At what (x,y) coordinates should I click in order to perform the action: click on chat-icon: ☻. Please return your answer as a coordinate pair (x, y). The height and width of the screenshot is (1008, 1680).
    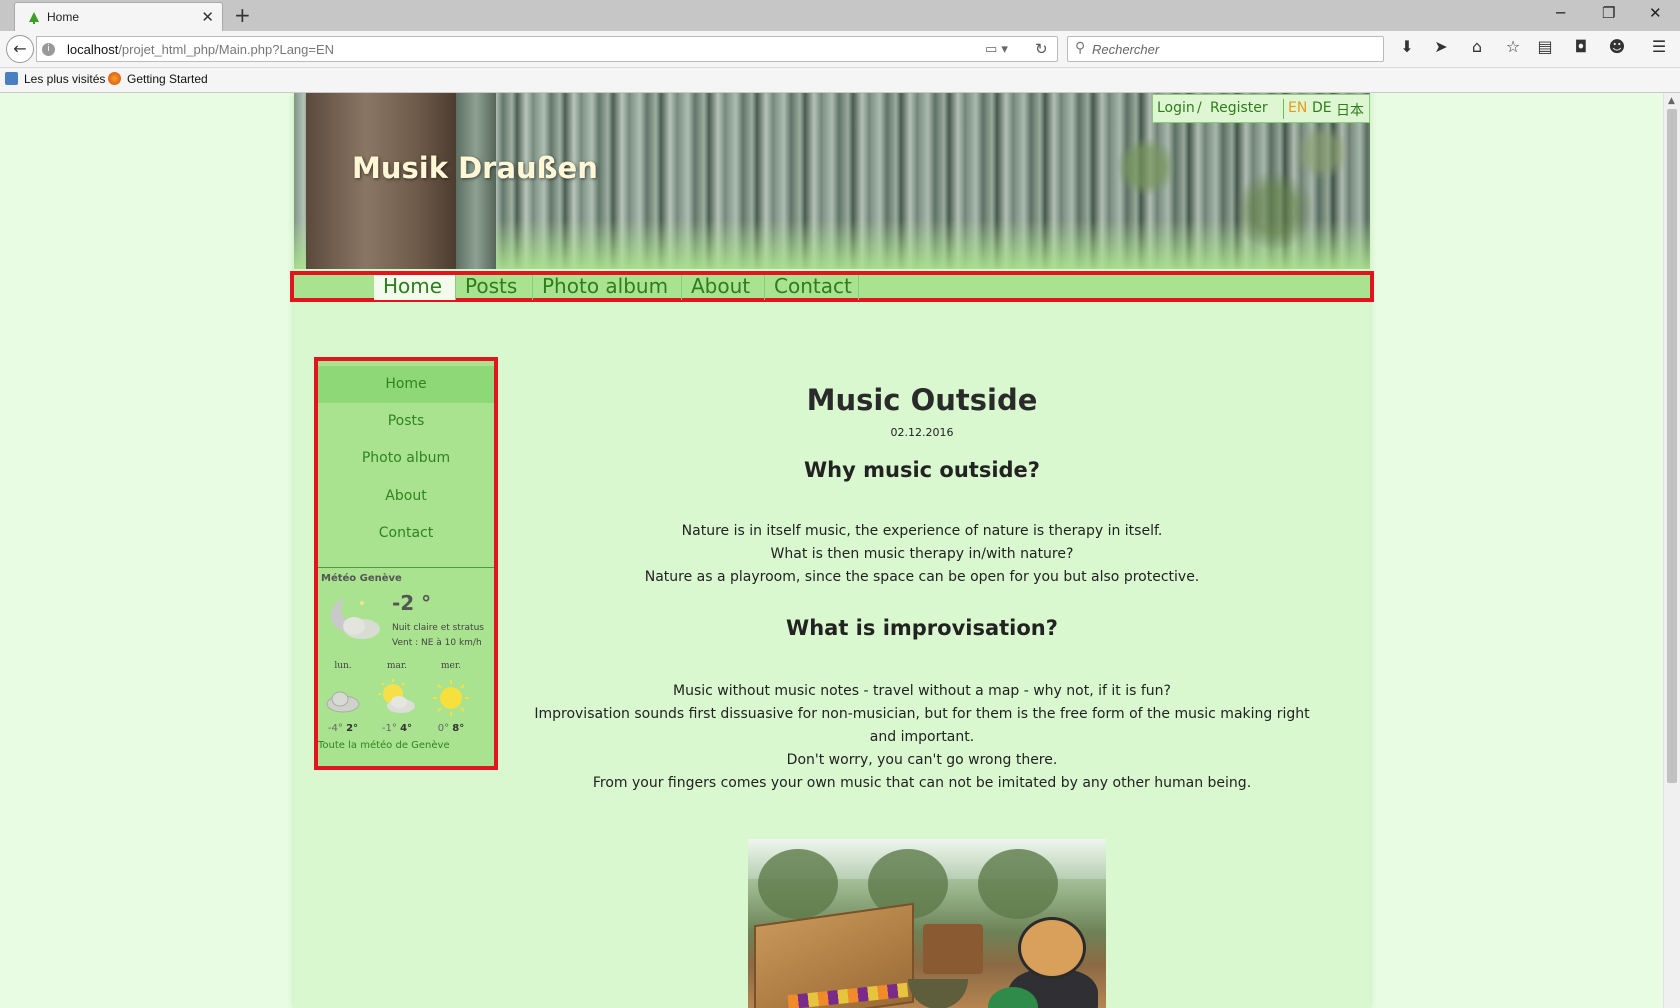
    Looking at the image, I should click on (1617, 46).